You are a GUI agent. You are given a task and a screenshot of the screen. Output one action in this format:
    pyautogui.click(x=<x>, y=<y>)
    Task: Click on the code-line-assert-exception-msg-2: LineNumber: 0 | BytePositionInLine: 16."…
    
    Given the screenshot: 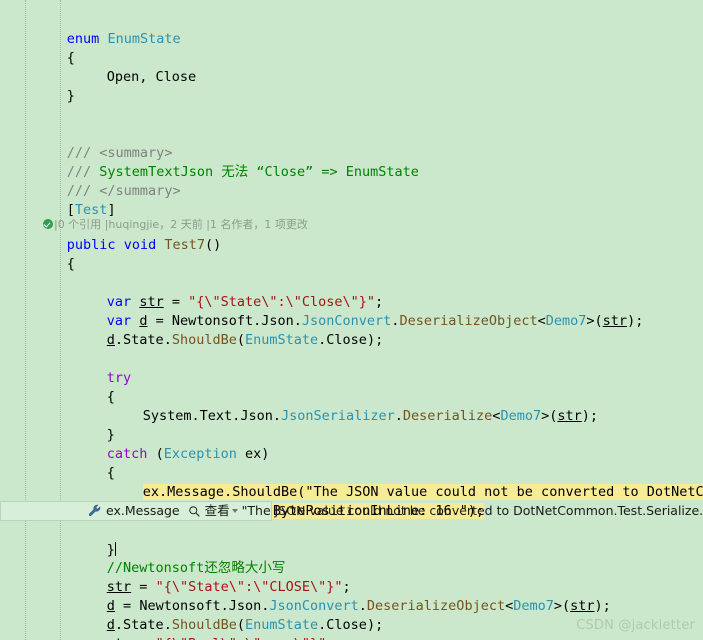 What is the action you would take?
    pyautogui.click(x=351, y=501)
    